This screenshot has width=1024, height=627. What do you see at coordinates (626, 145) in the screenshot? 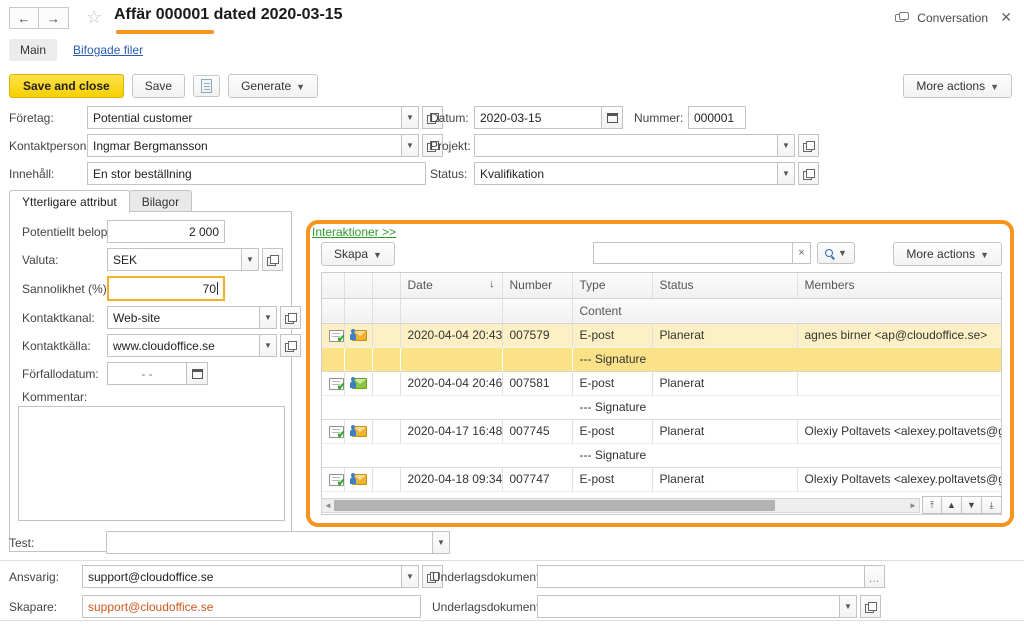
I see `projekt-input` at bounding box center [626, 145].